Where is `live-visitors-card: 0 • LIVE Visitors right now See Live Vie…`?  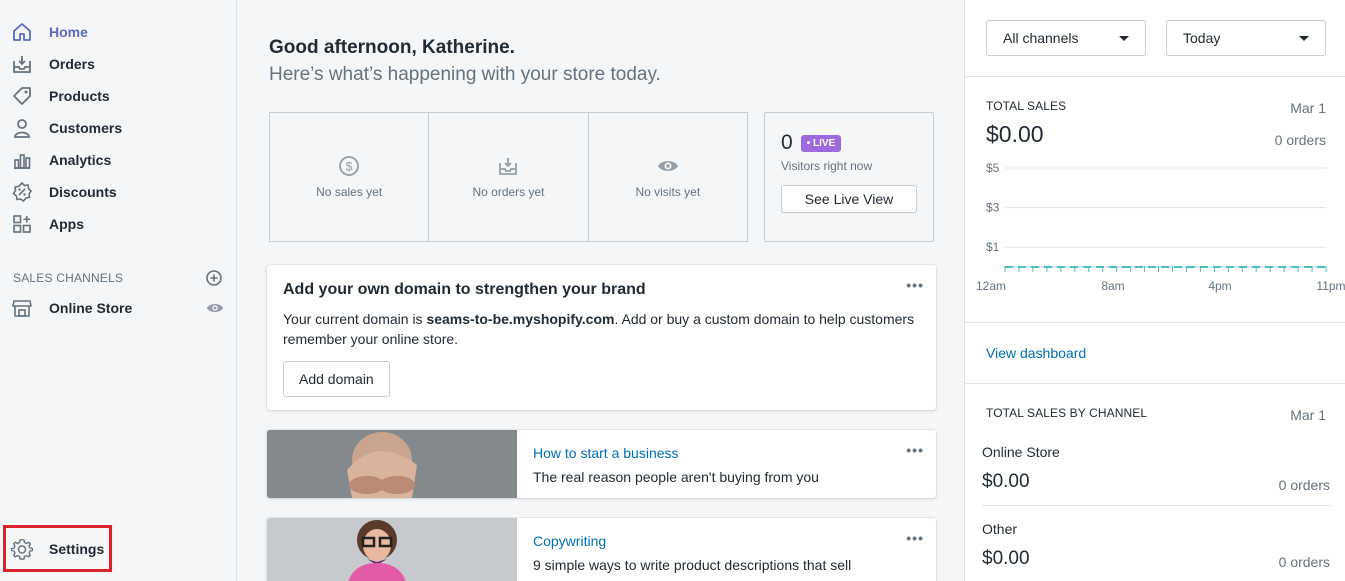
live-visitors-card: 0 • LIVE Visitors right now See Live Vie… is located at coordinates (849, 177).